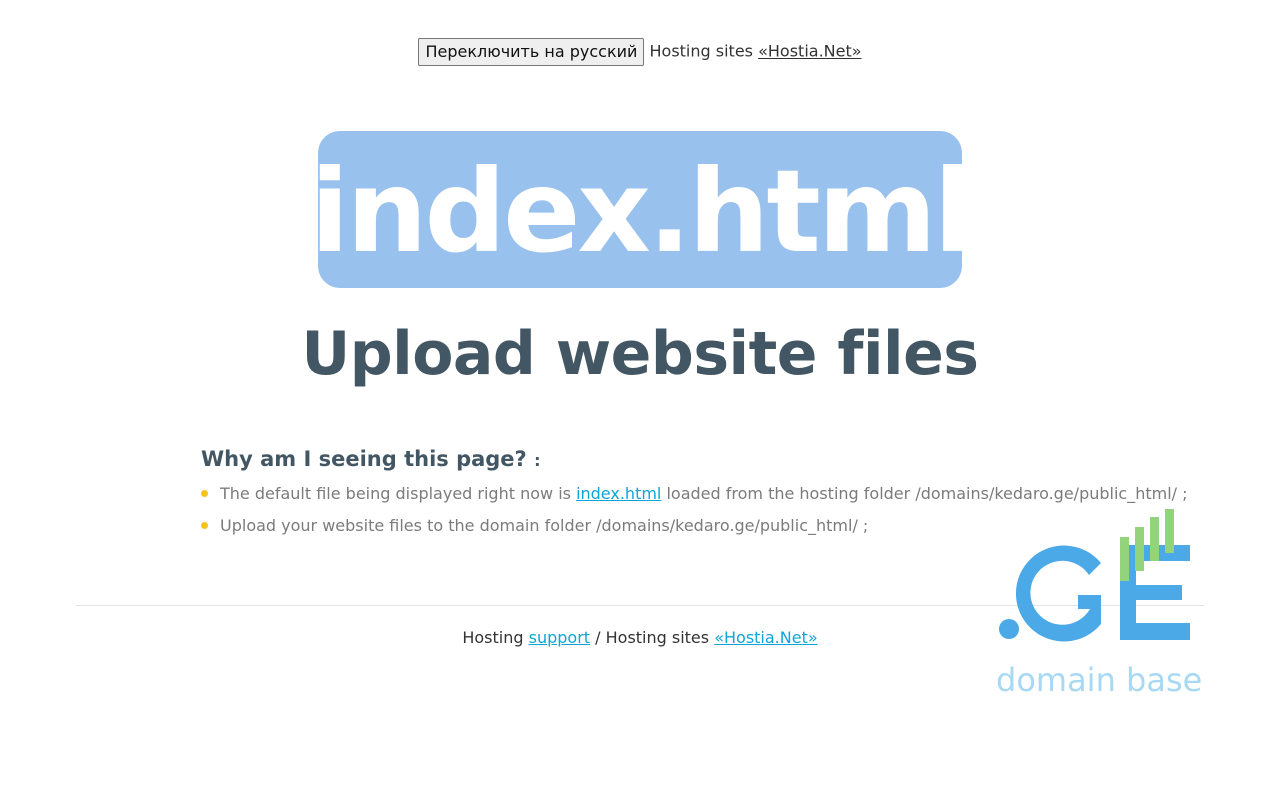 The height and width of the screenshot is (800, 1280). I want to click on explanation-heading: Why am I seeing this page? :, so click(370, 460).